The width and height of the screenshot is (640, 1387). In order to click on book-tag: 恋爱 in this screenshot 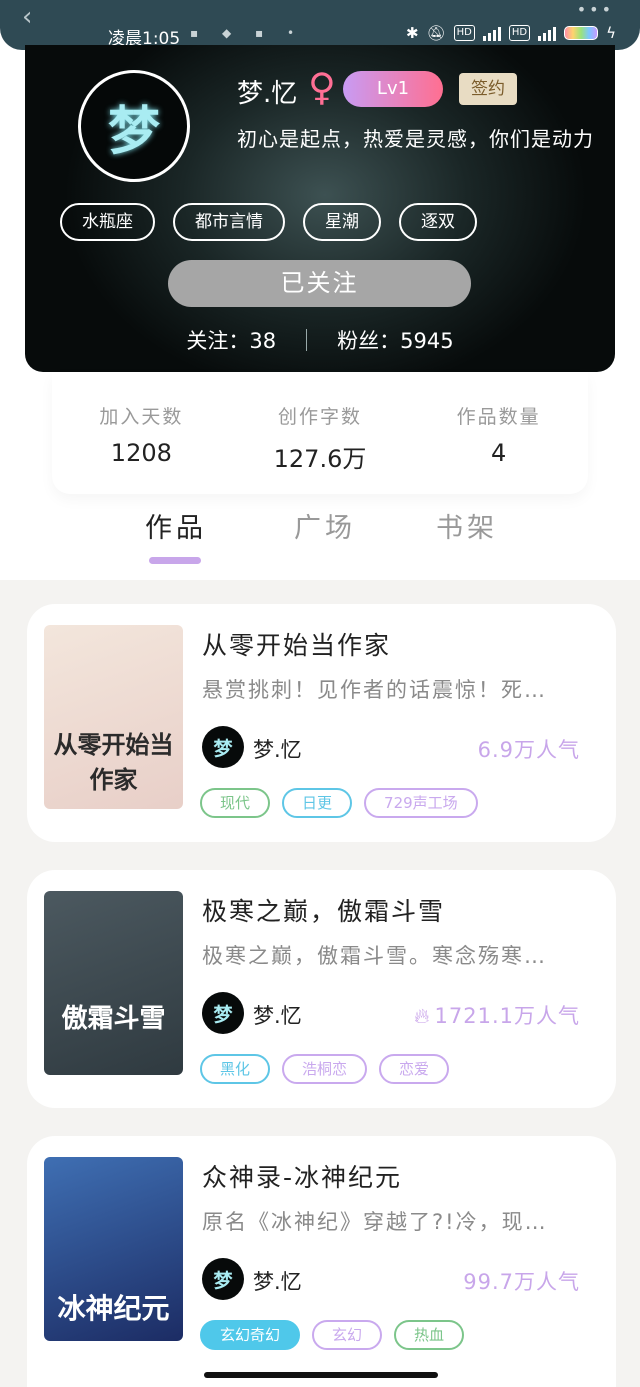, I will do `click(414, 1069)`.